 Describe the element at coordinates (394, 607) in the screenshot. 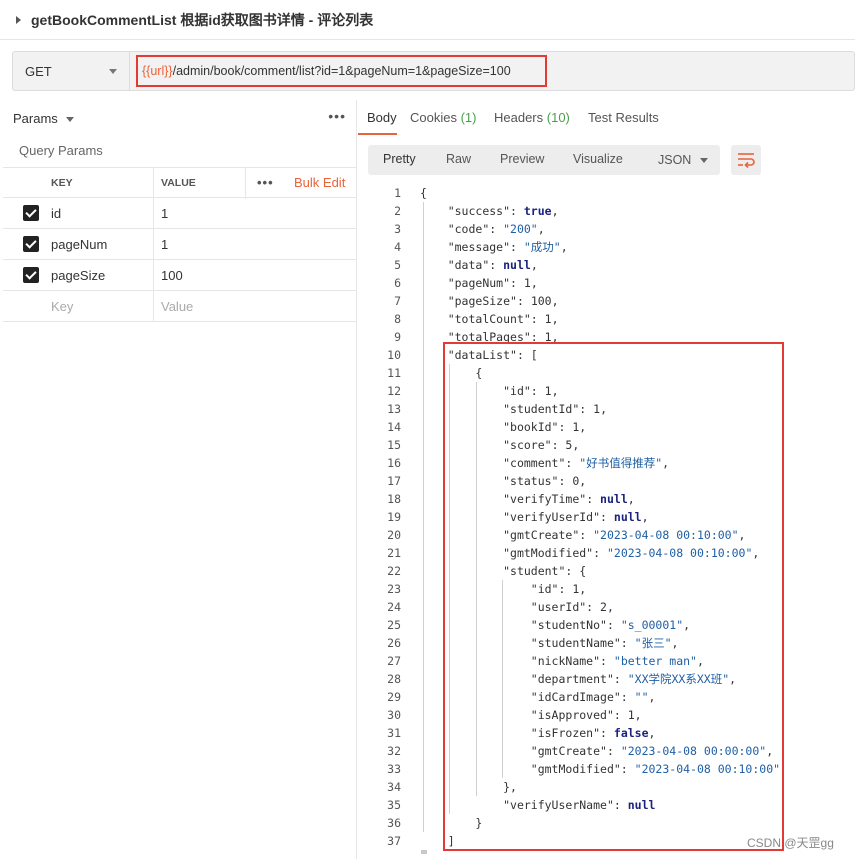

I see `line-number: 24` at that location.